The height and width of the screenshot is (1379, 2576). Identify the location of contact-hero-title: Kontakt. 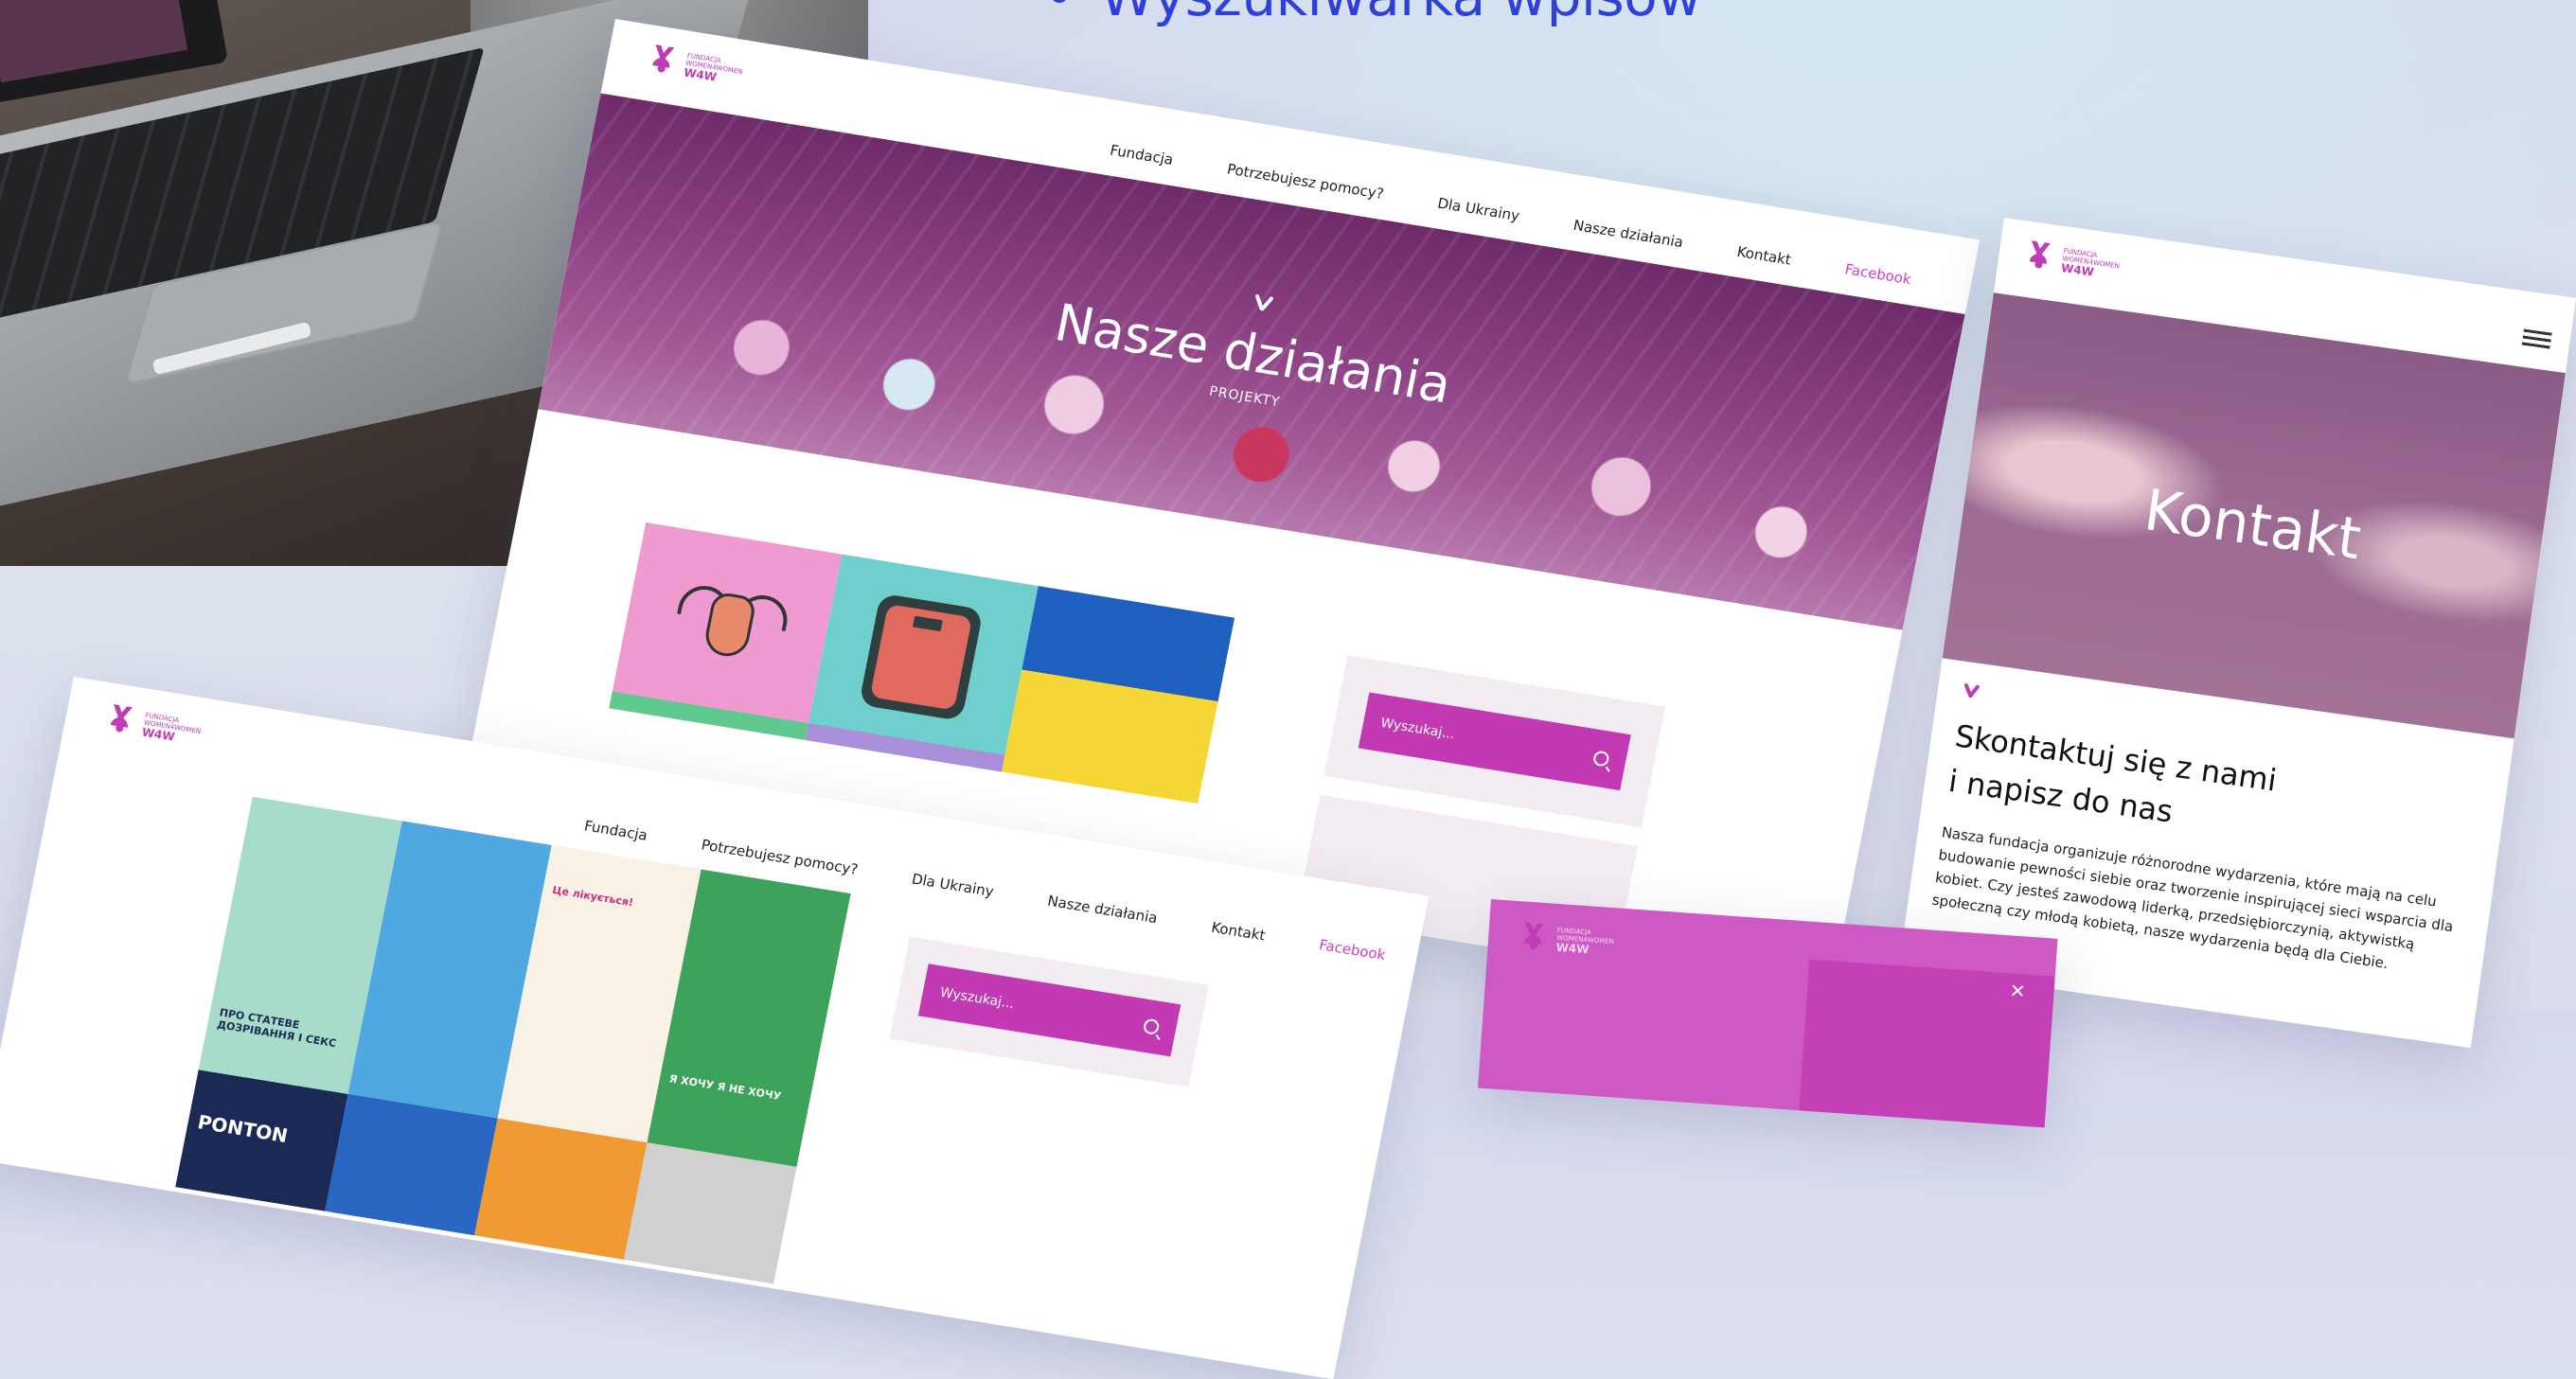
(2253, 525).